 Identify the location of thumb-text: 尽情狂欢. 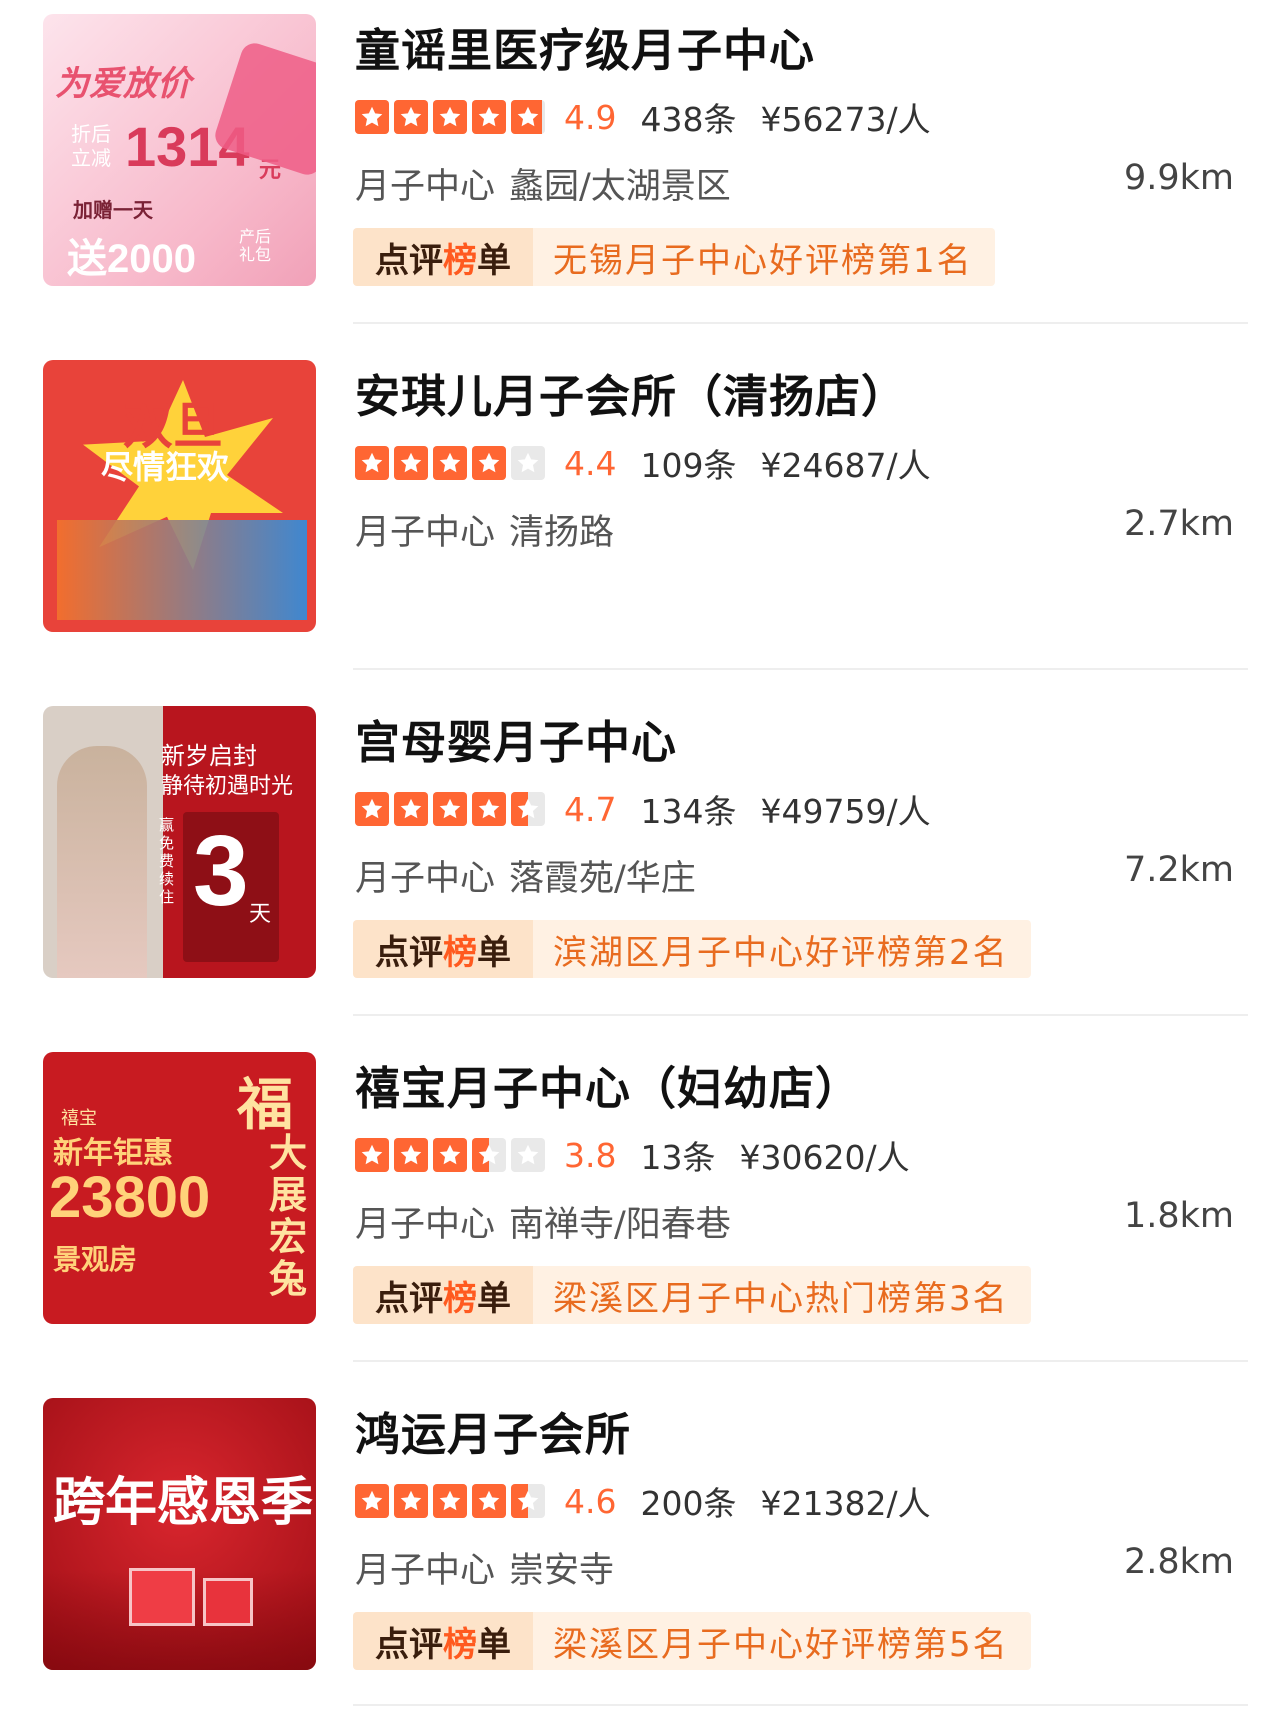
(165, 467).